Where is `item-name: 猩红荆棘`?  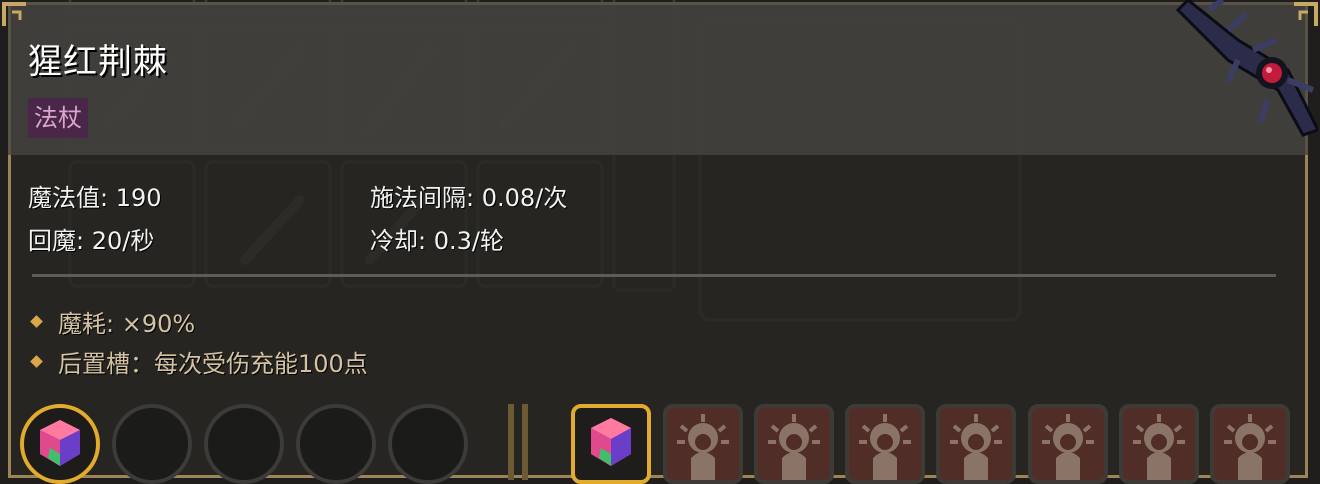
item-name: 猩红荆棘 is located at coordinates (98, 62).